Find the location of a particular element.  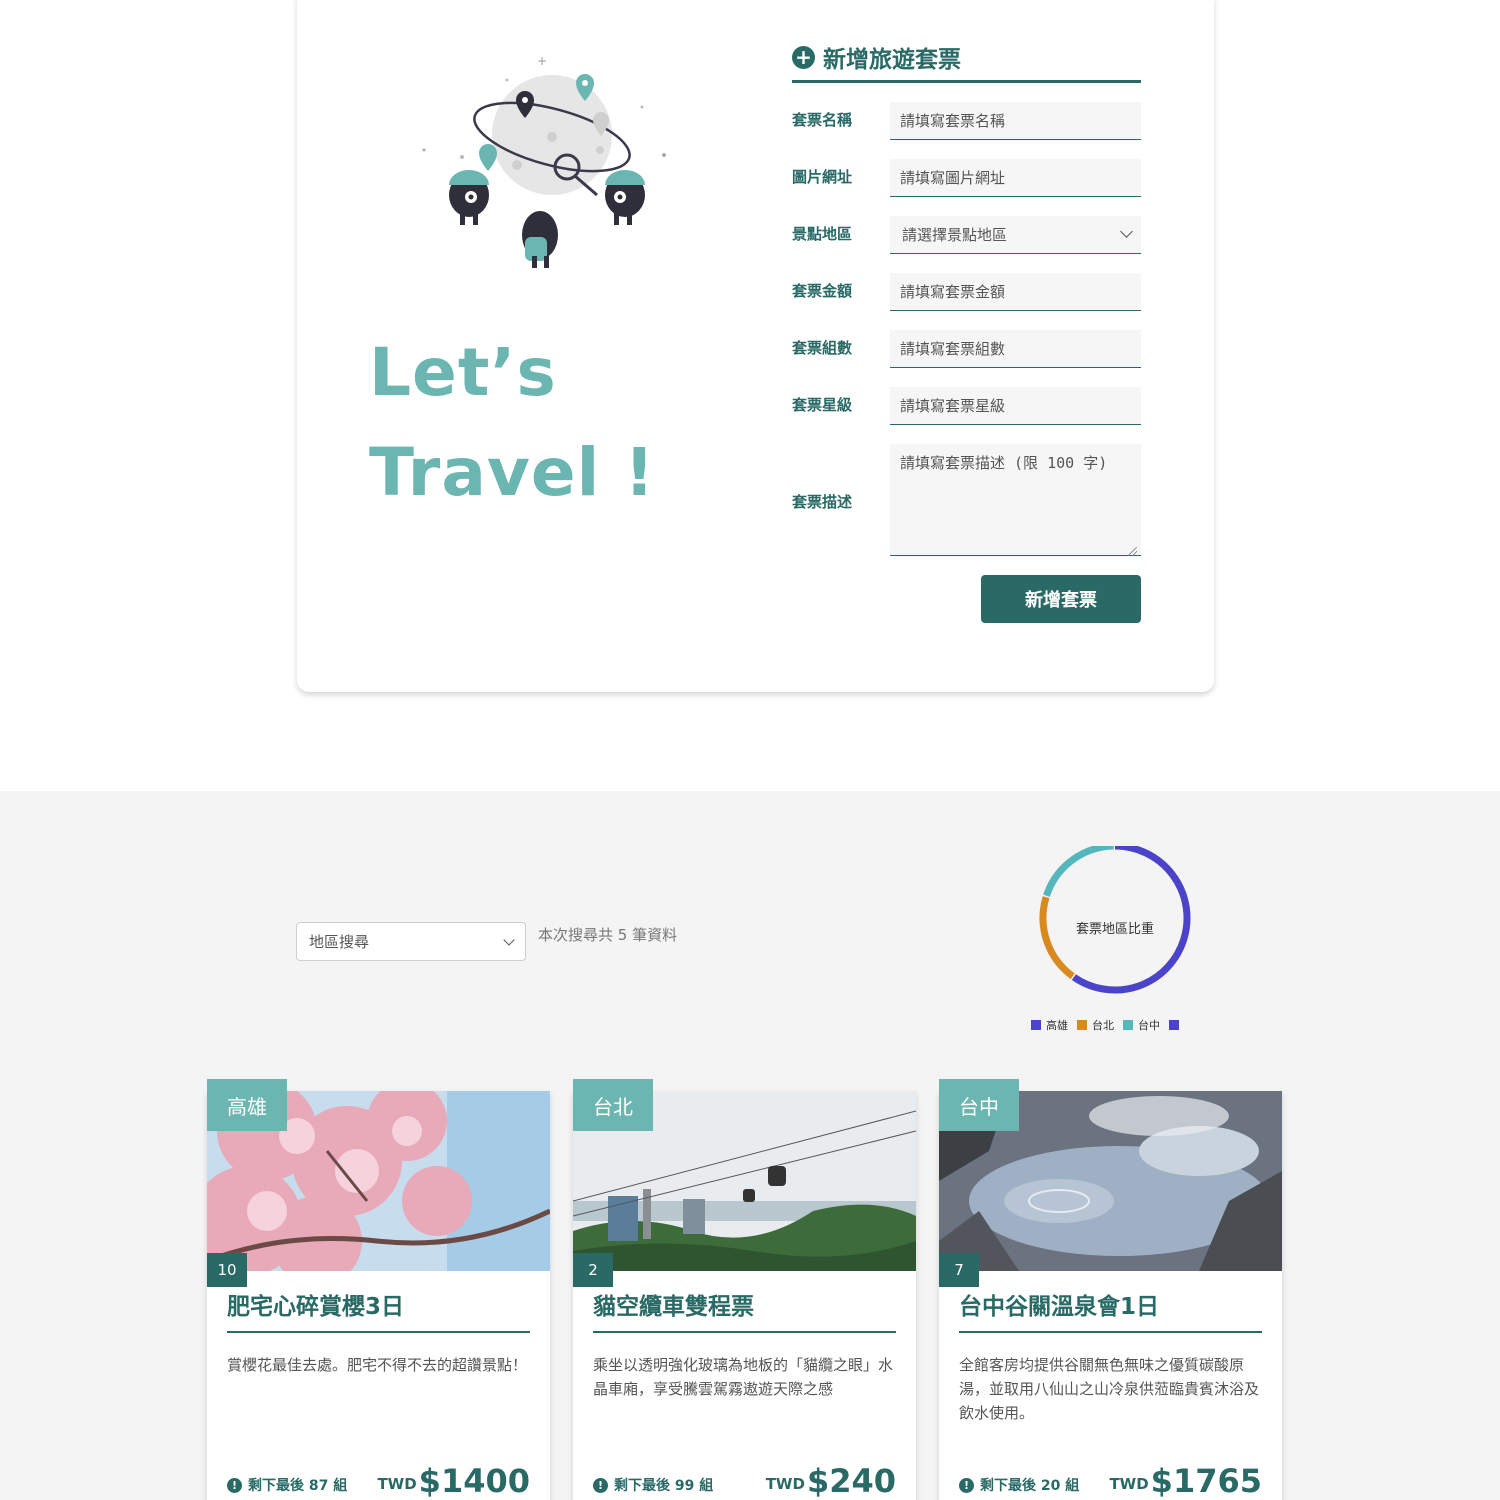

form-title-text: 新增旅遊套票 is located at coordinates (892, 60).